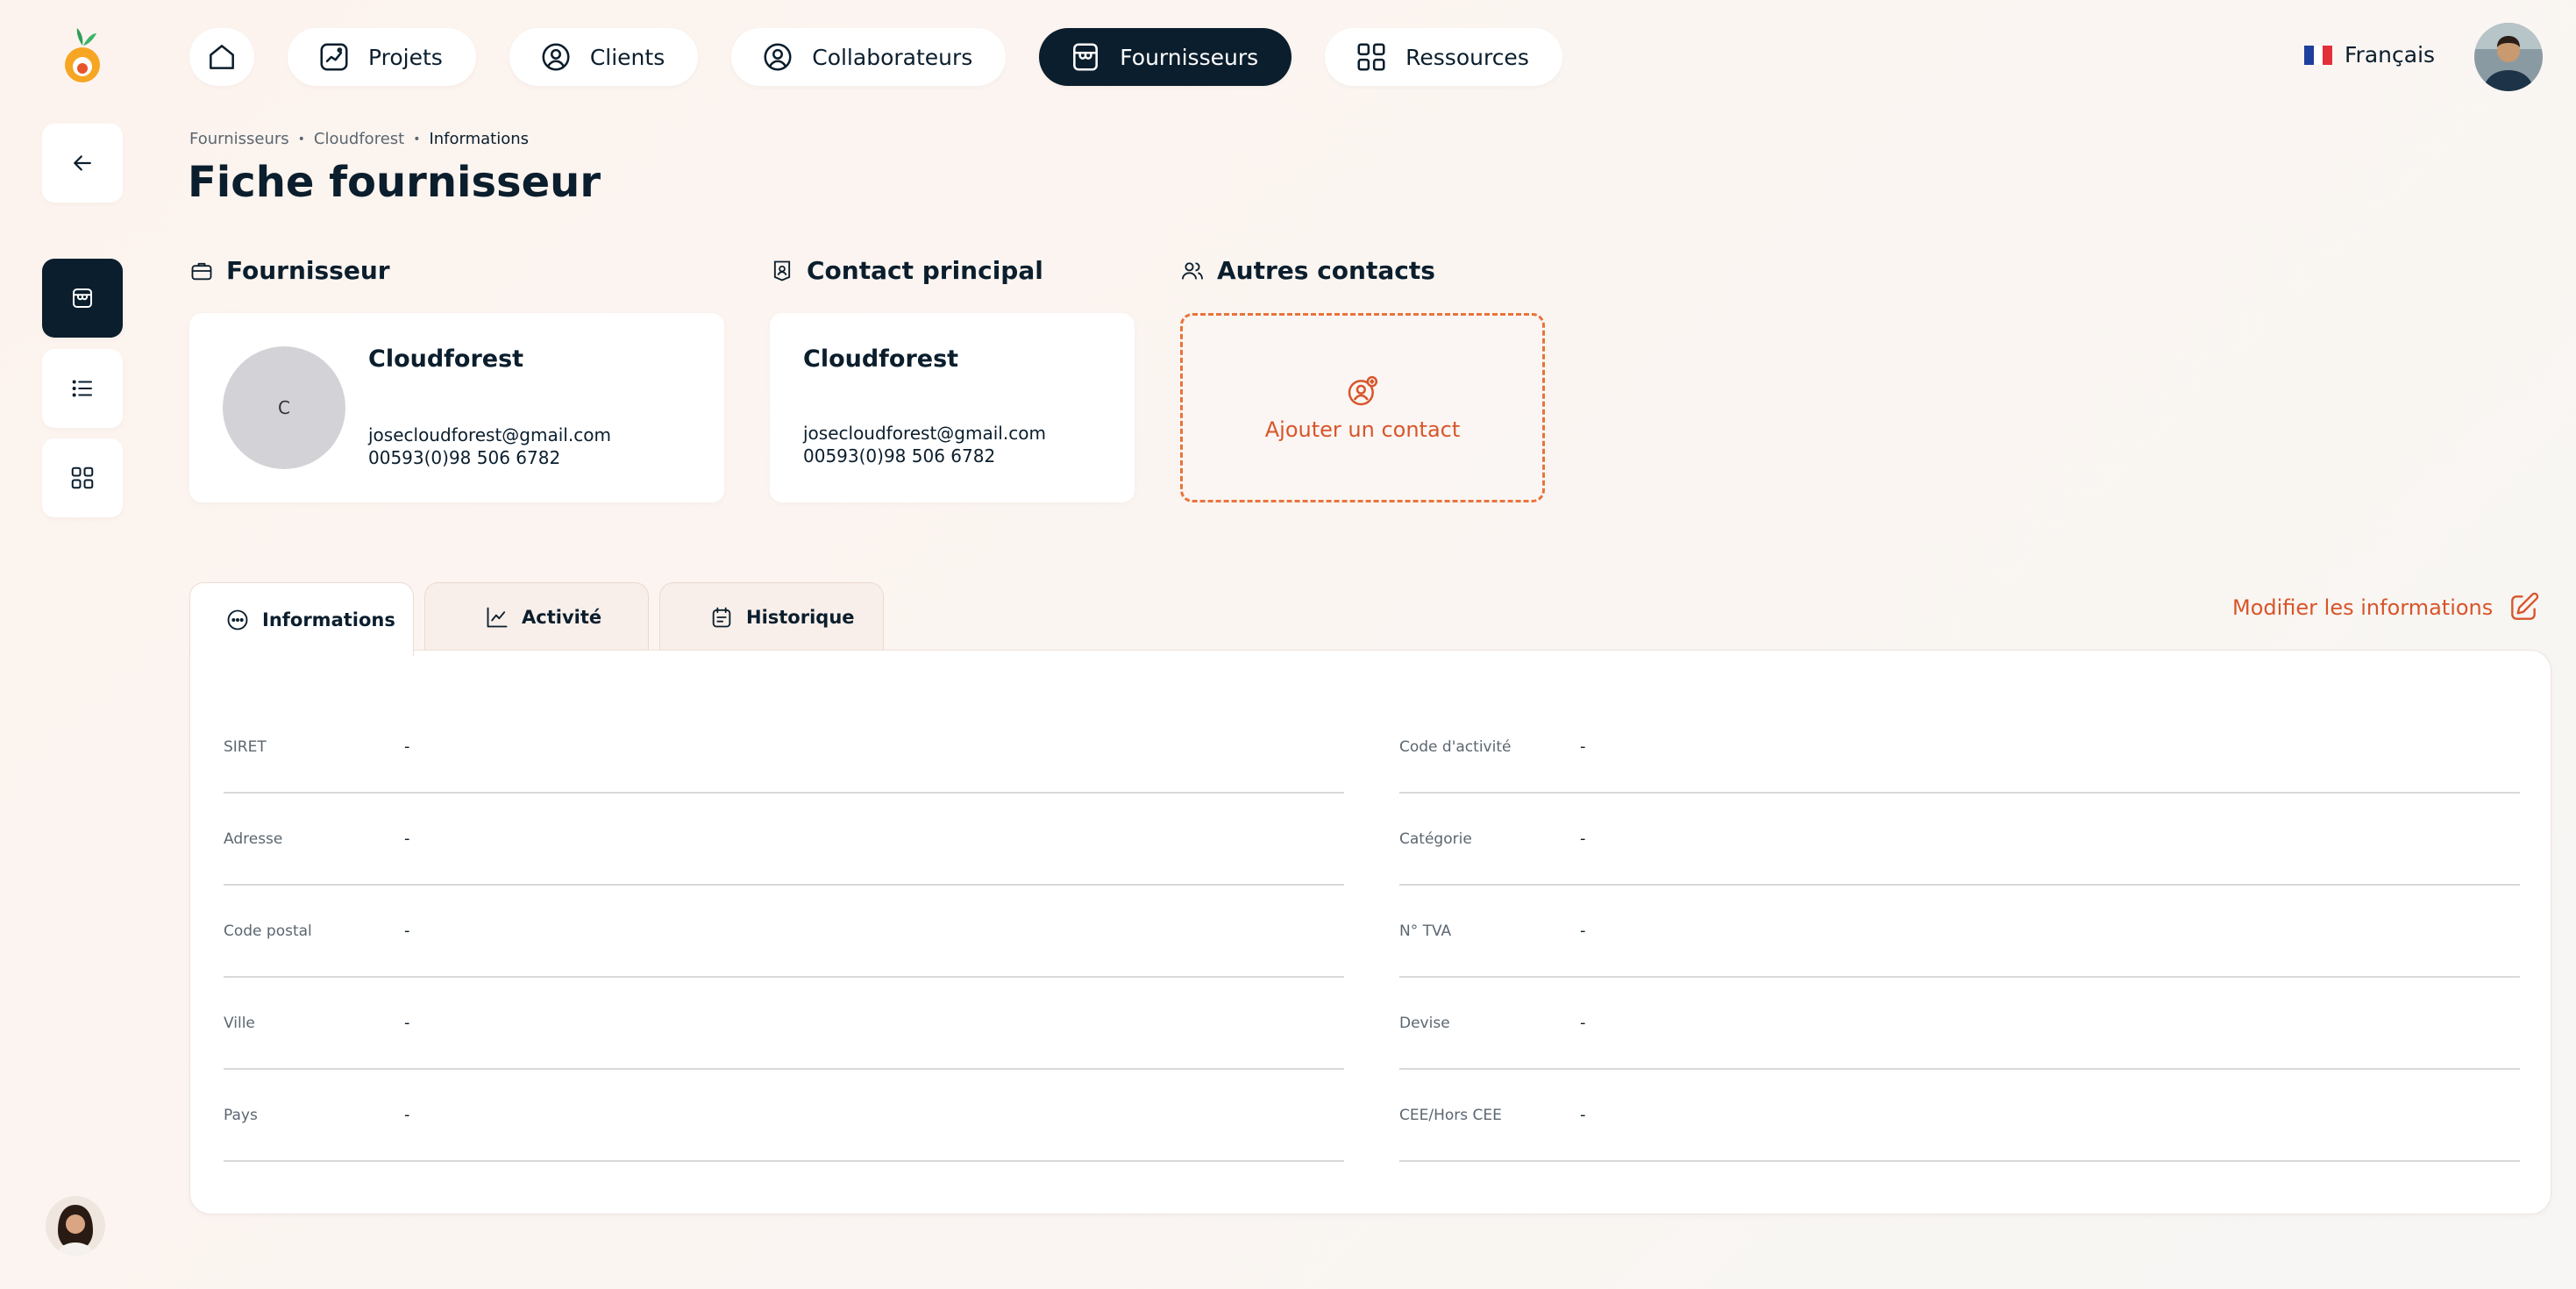  I want to click on breadcrumb-item: Fournisseurs, so click(239, 139).